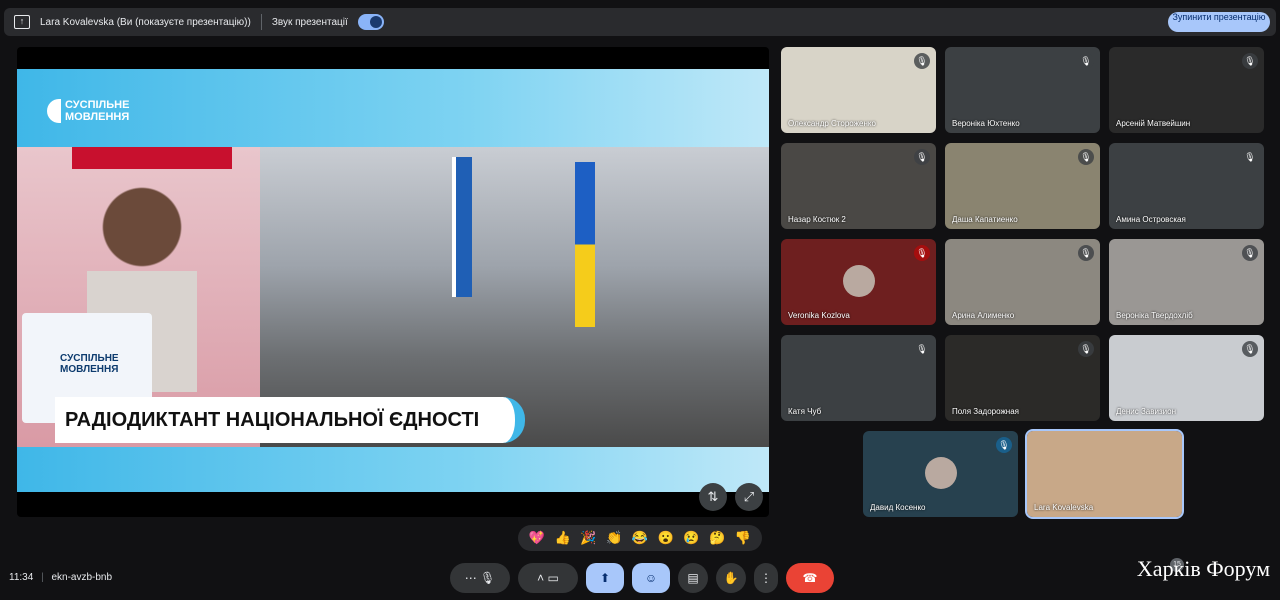 This screenshot has height=600, width=1280. What do you see at coordinates (1153, 123) in the screenshot?
I see `participant-name: Арсеній Матвейшин` at bounding box center [1153, 123].